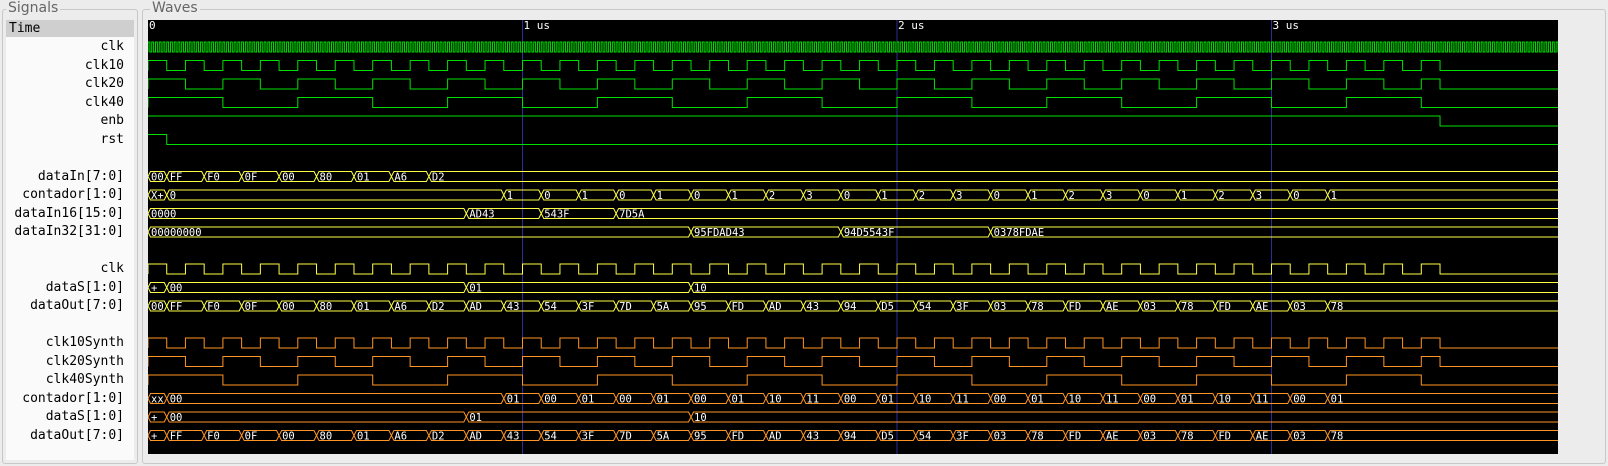 The image size is (1608, 466). Describe the element at coordinates (175, 8) in the screenshot. I see `waves-title: Waves` at that location.